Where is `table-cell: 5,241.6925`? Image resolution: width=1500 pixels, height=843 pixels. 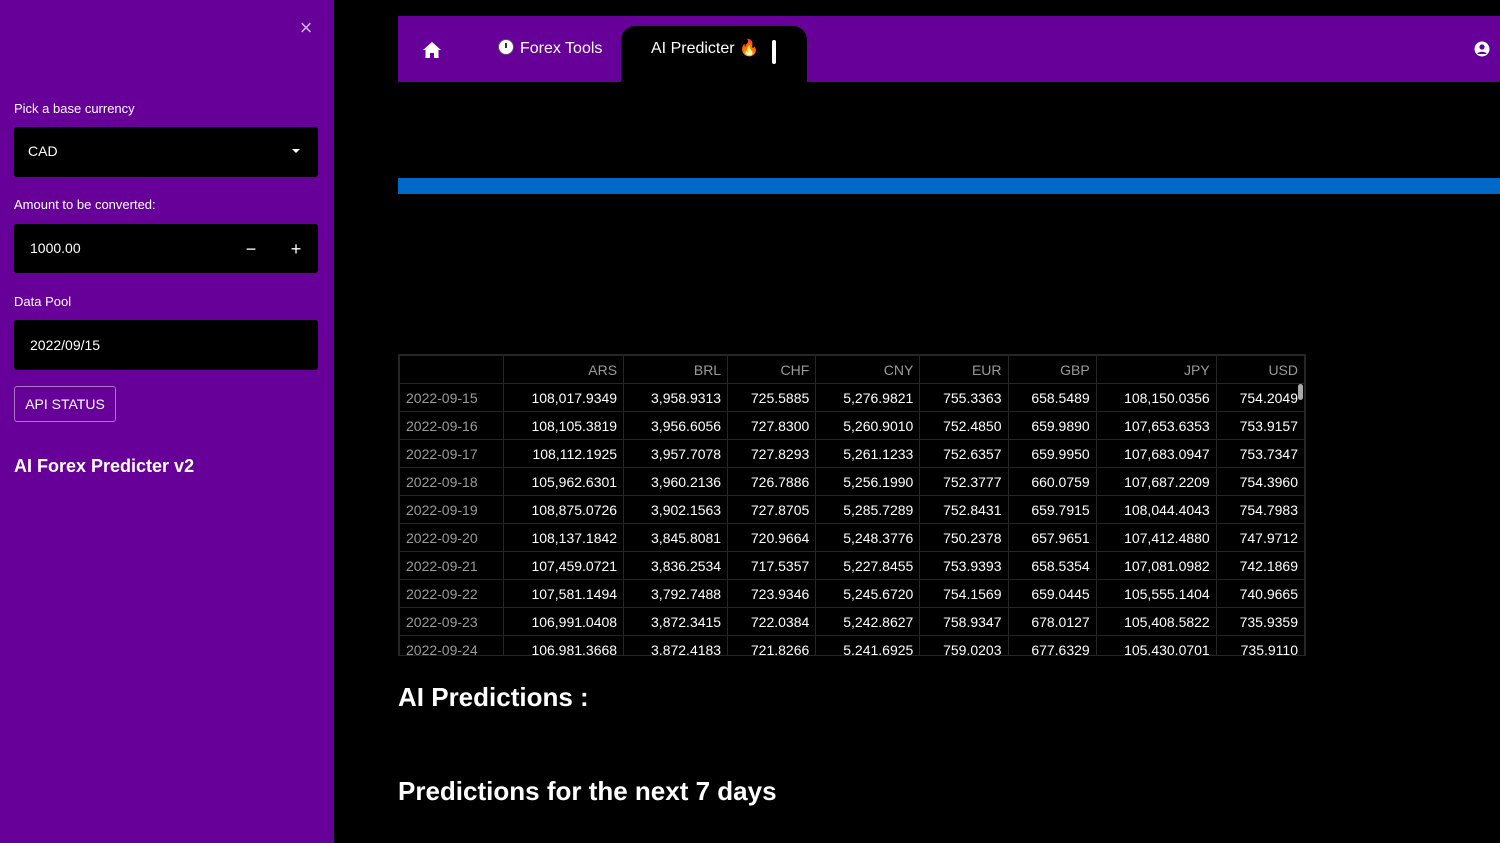
table-cell: 5,241.6925 is located at coordinates (868, 645).